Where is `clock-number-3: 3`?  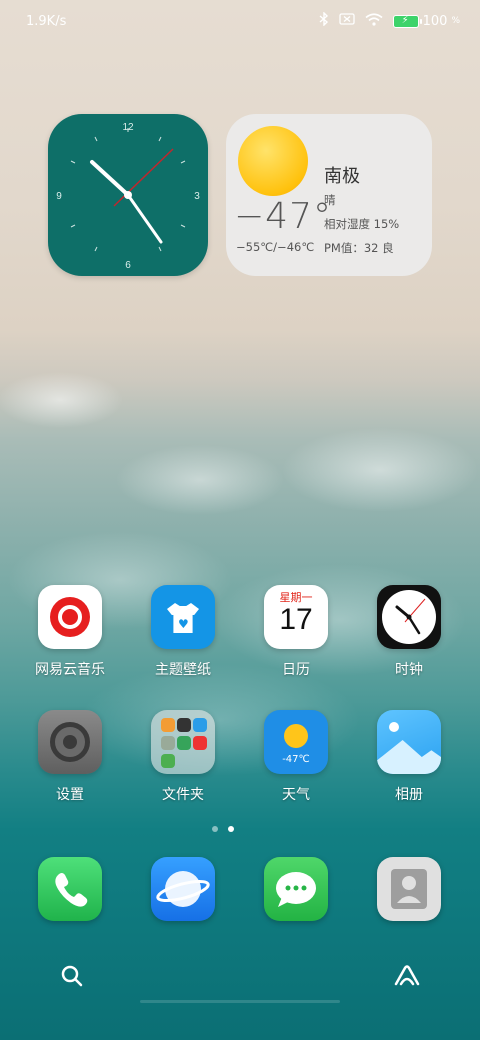
clock-number-3: 3 is located at coordinates (197, 196).